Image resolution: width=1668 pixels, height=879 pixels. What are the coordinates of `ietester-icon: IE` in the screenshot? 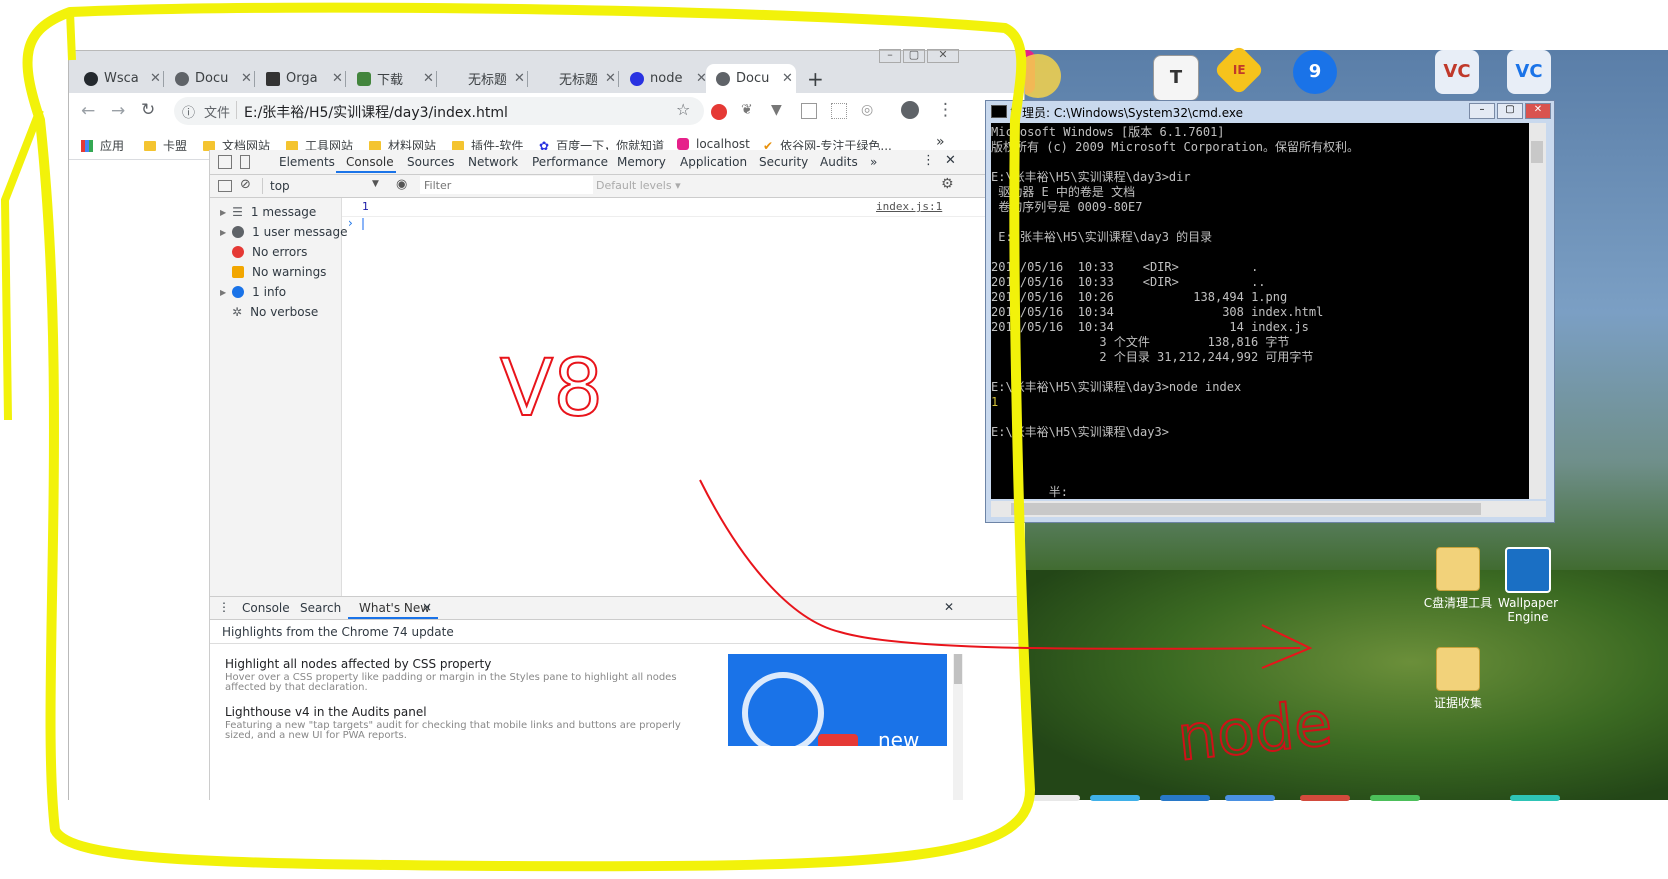 It's located at (1239, 70).